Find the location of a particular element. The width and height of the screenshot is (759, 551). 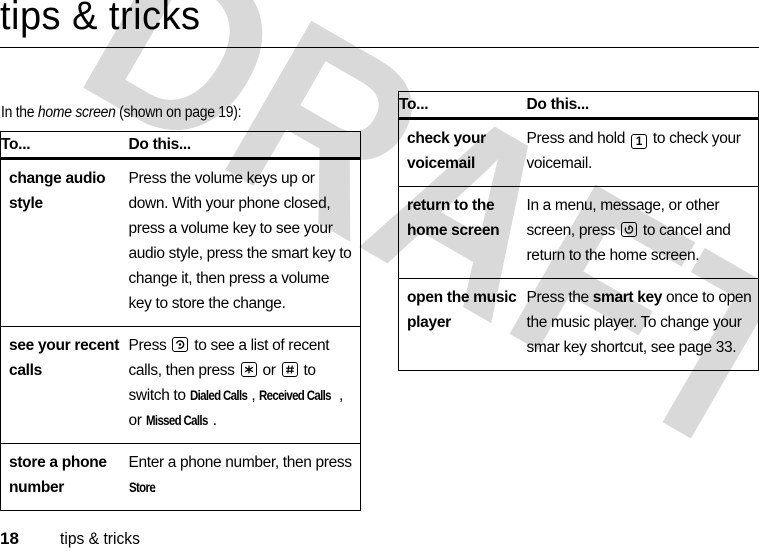

text-fragment: Enter a phone number, then press is located at coordinates (240, 462).